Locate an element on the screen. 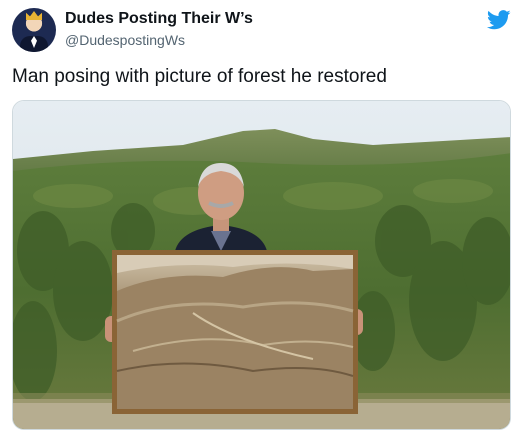  crown-icon is located at coordinates (34, 15).